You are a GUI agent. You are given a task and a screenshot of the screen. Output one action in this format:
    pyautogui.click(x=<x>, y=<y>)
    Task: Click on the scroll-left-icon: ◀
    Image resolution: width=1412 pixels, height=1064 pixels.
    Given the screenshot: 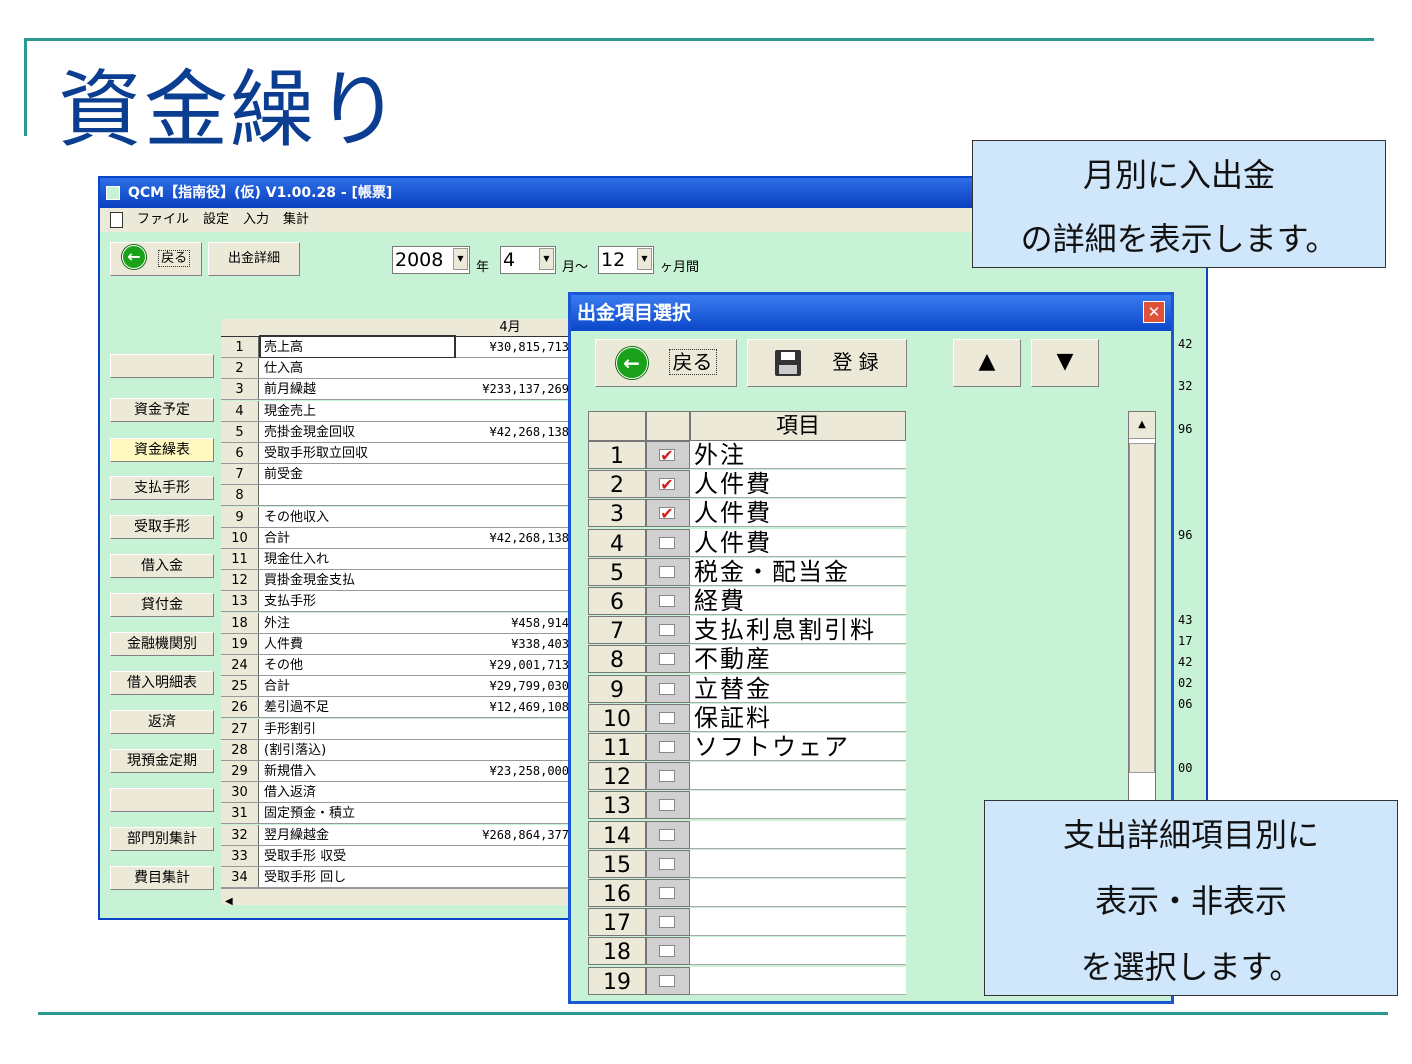 What is the action you would take?
    pyautogui.click(x=229, y=901)
    